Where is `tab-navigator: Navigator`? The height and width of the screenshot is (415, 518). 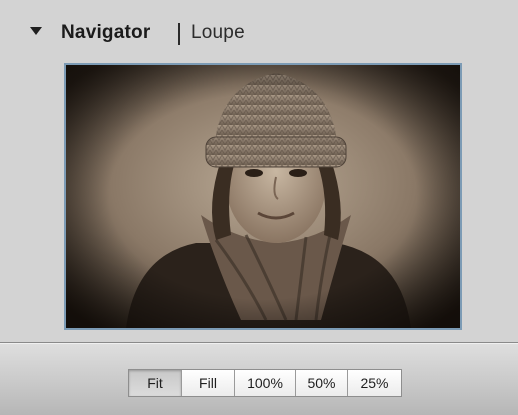 tab-navigator: Navigator is located at coordinates (105, 33).